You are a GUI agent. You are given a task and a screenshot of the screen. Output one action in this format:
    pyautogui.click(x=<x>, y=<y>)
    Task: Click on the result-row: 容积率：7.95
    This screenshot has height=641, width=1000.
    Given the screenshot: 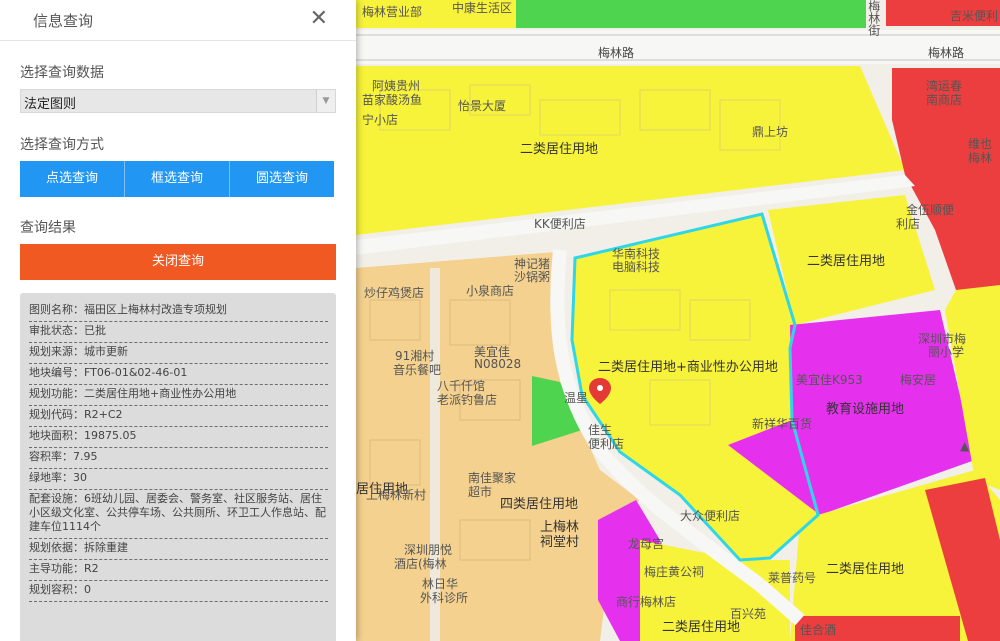 What is the action you would take?
    pyautogui.click(x=178, y=458)
    